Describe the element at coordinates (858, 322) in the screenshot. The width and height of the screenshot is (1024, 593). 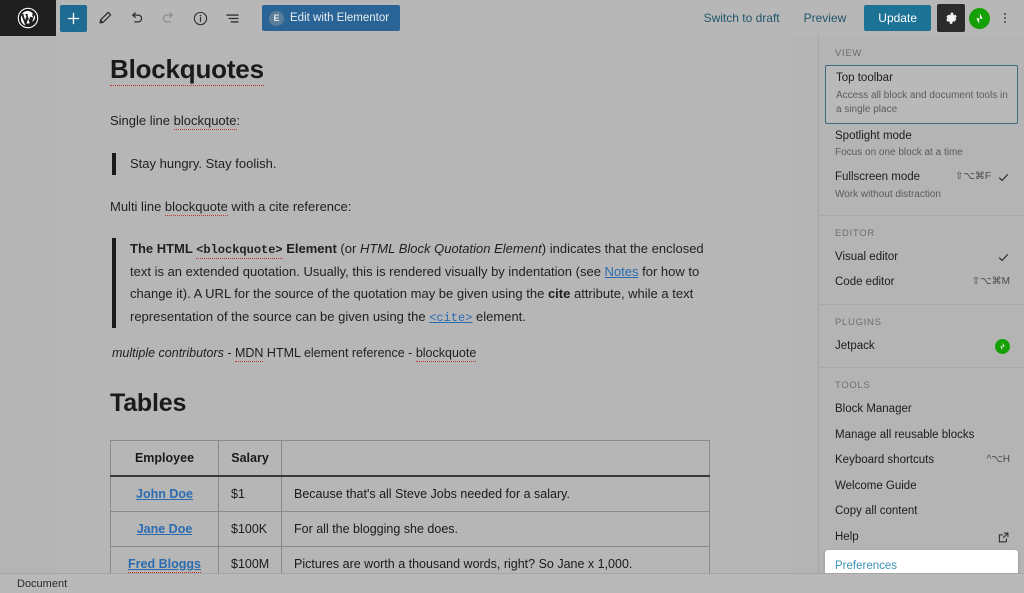
I see `menu-group-label: PLUGINS` at that location.